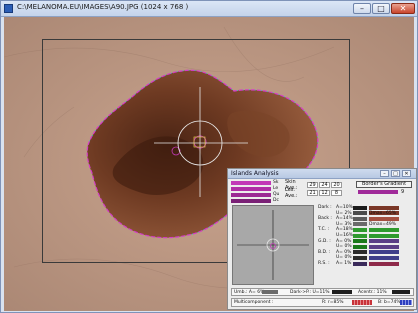  Describe the element at coordinates (325, 207) in the screenshot. I see `stat-name: Dark :` at that location.